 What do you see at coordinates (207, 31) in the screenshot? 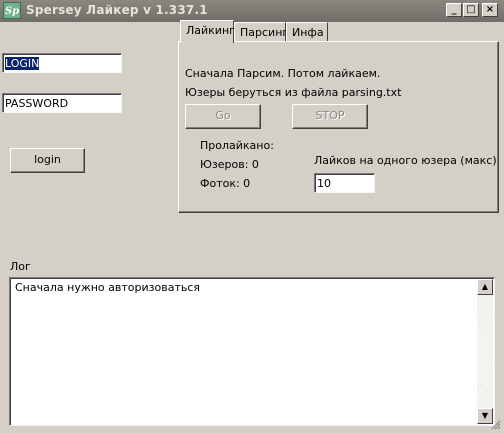
I see `tab-liking: Лайкинг` at bounding box center [207, 31].